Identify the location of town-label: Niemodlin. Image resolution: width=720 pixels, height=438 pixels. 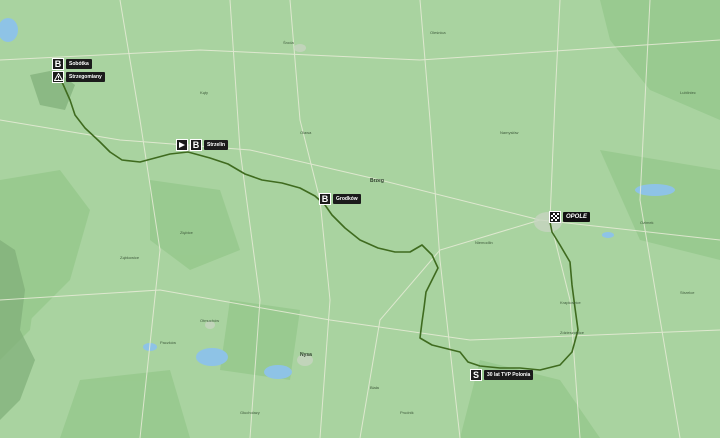
(484, 242).